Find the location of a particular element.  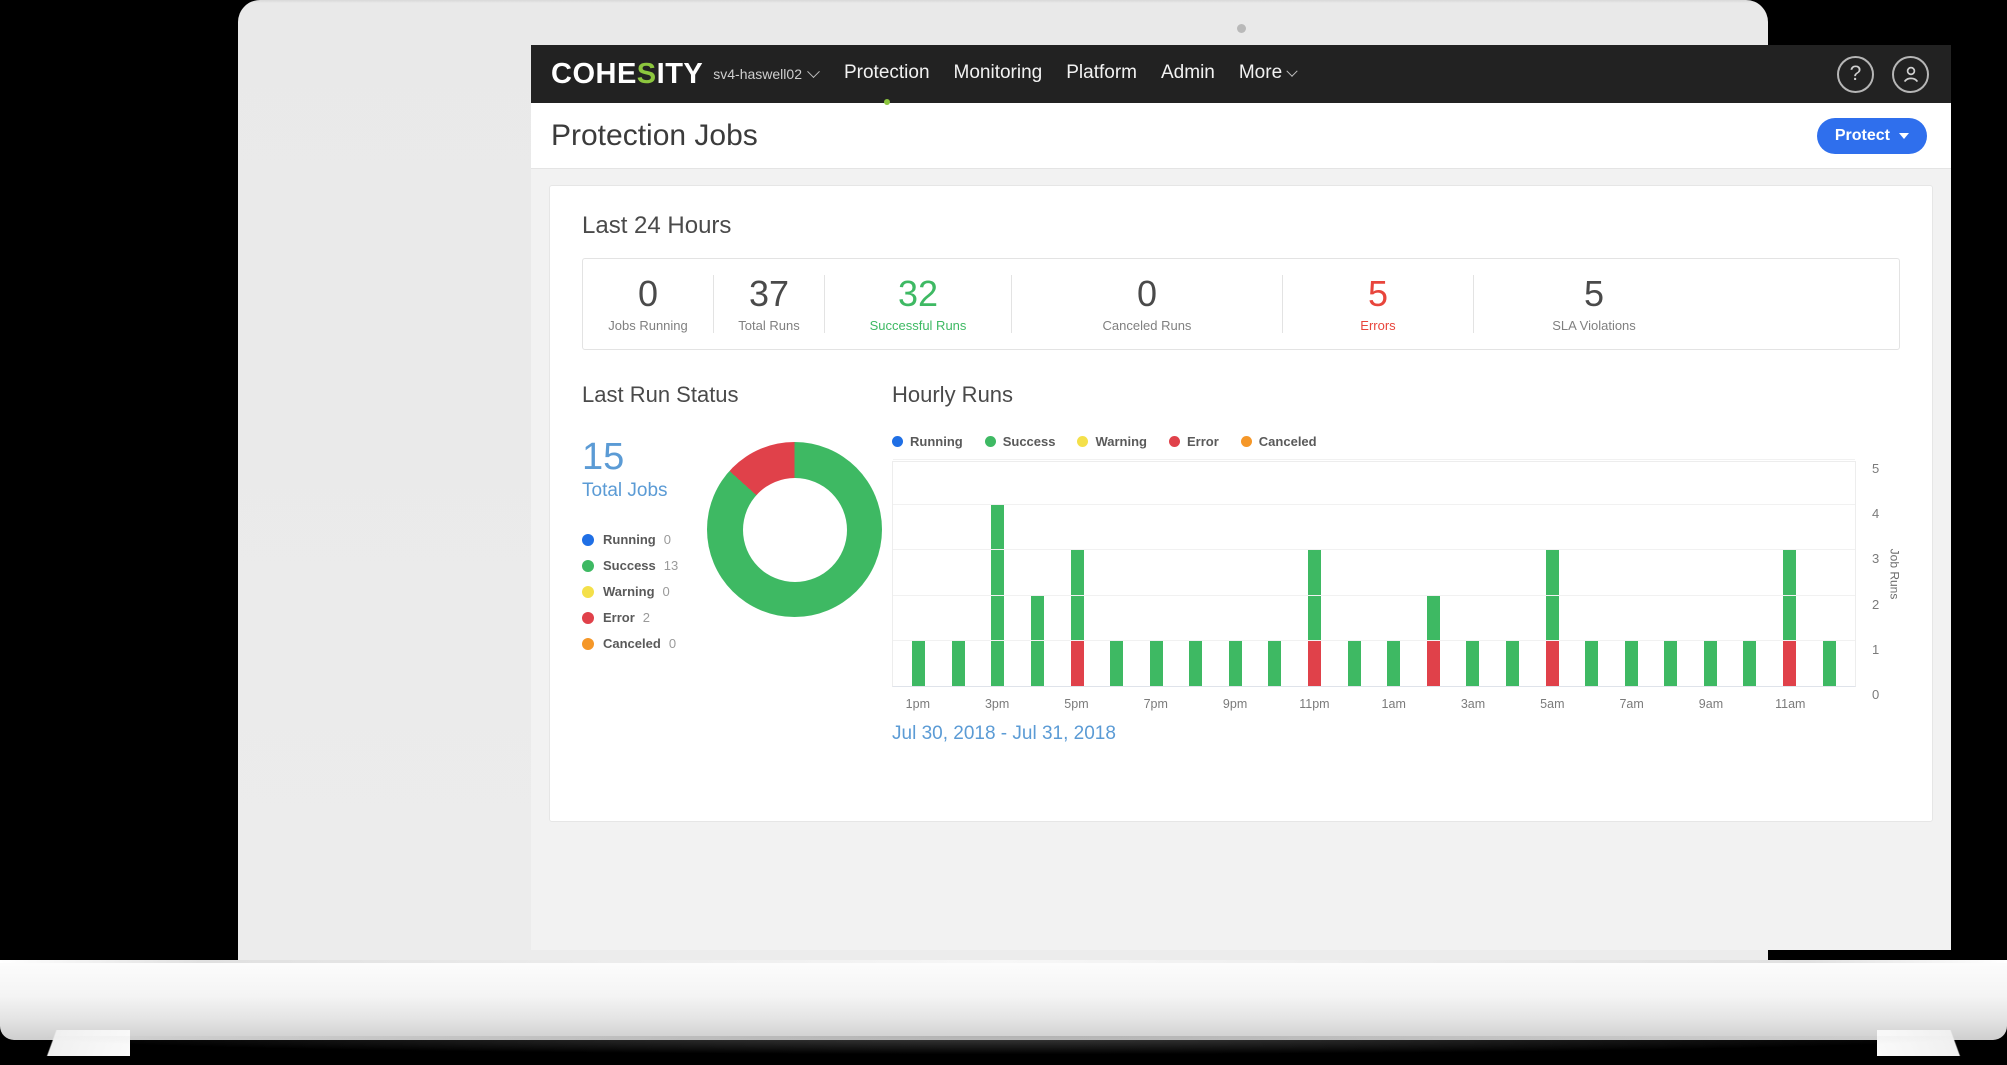

chart-legend-item-success: Success is located at coordinates (1019, 441).